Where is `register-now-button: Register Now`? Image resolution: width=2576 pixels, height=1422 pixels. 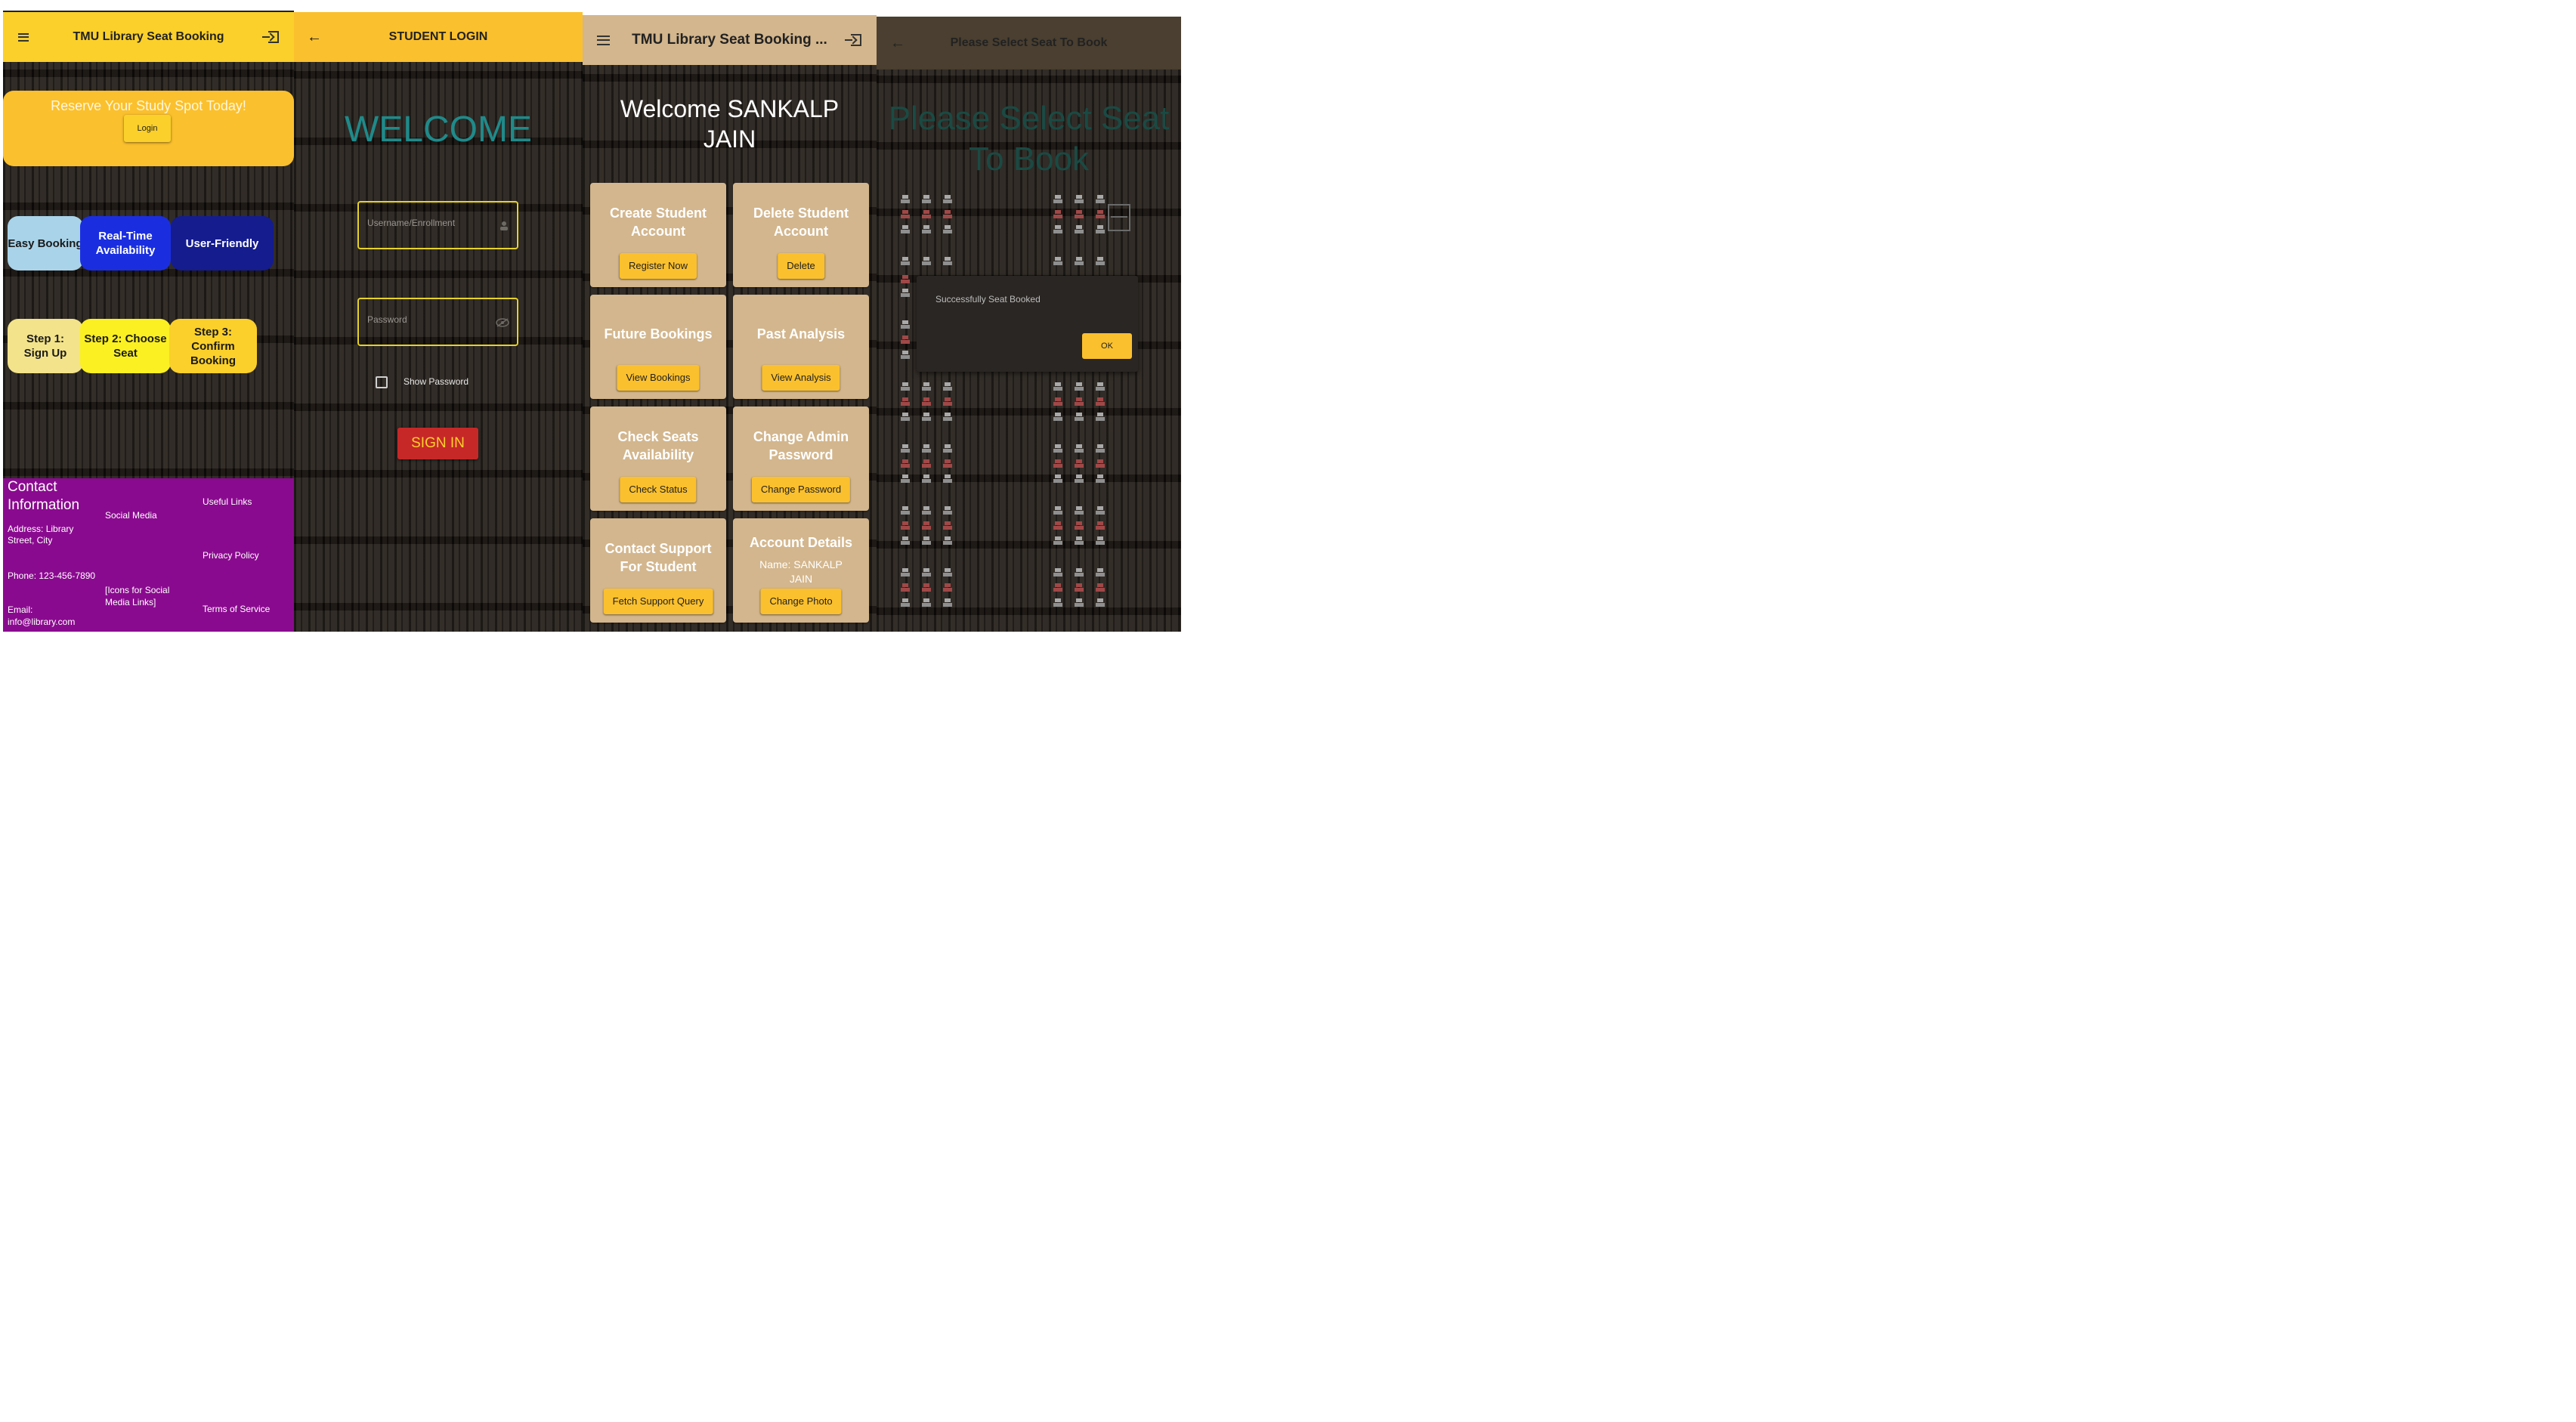 register-now-button: Register Now is located at coordinates (658, 266).